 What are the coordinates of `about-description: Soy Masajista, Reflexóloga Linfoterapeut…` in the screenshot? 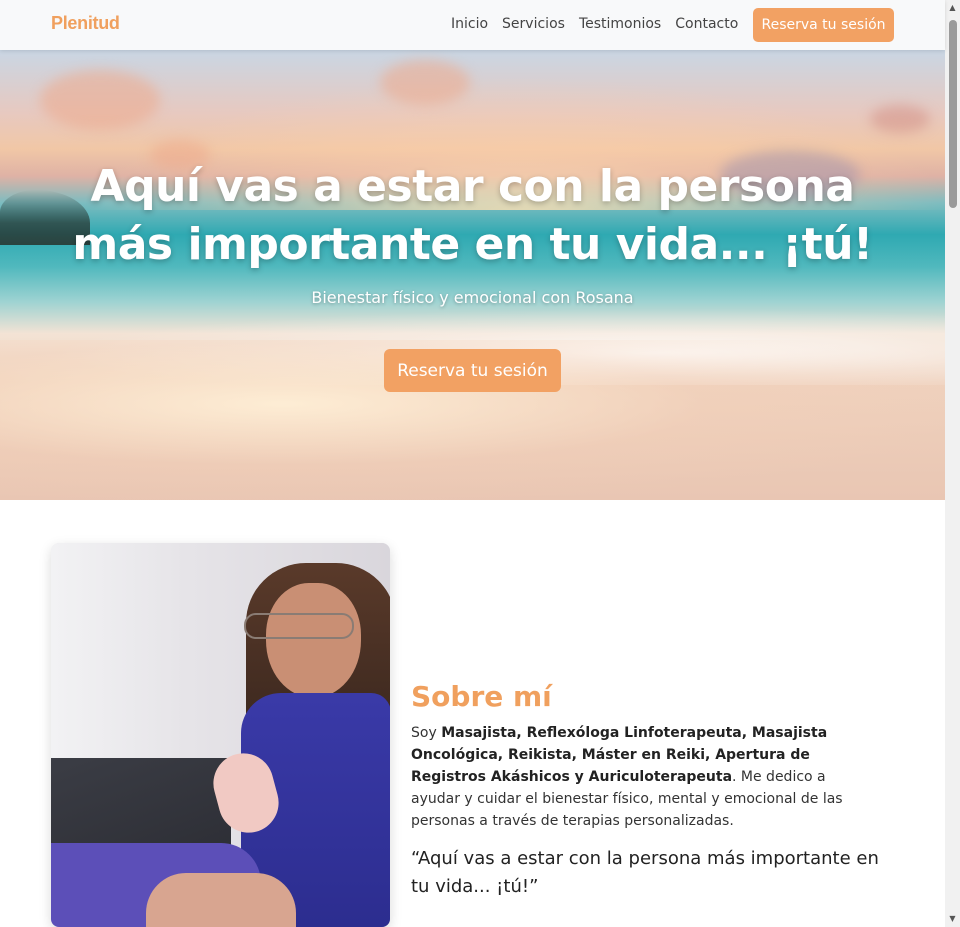 It's located at (636, 777).